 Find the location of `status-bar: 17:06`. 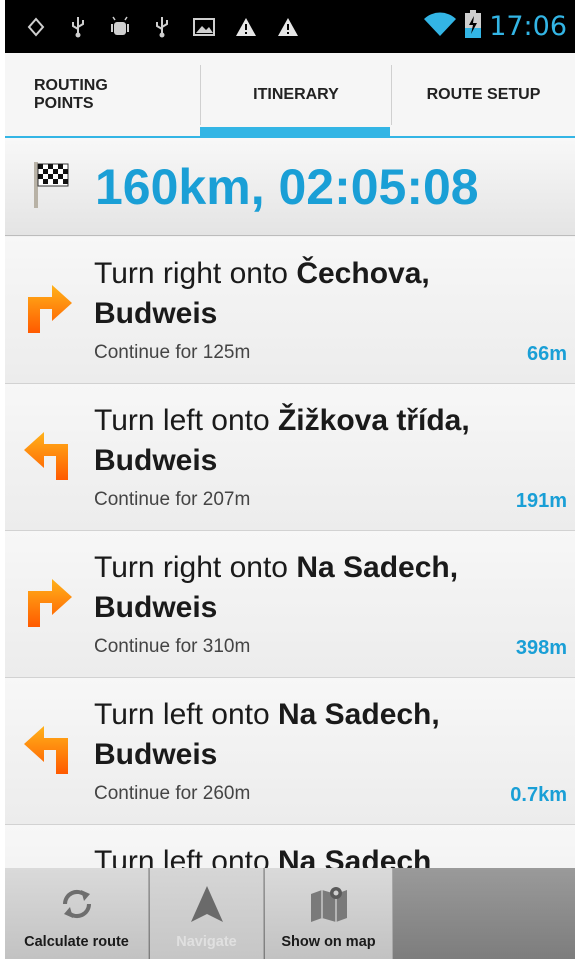

status-bar: 17:06 is located at coordinates (290, 26).